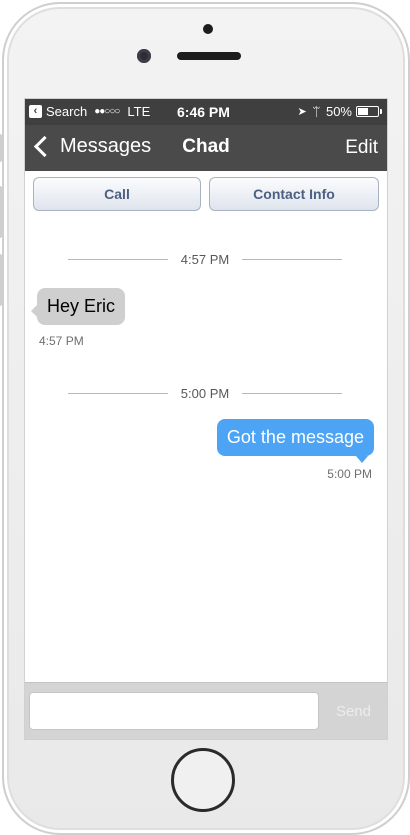  I want to click on volume-up-button, so click(1, 212).